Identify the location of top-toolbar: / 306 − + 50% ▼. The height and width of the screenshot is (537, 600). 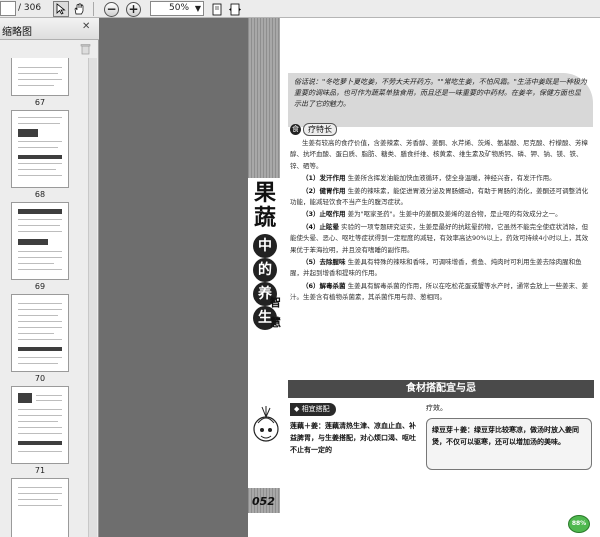
(300, 9).